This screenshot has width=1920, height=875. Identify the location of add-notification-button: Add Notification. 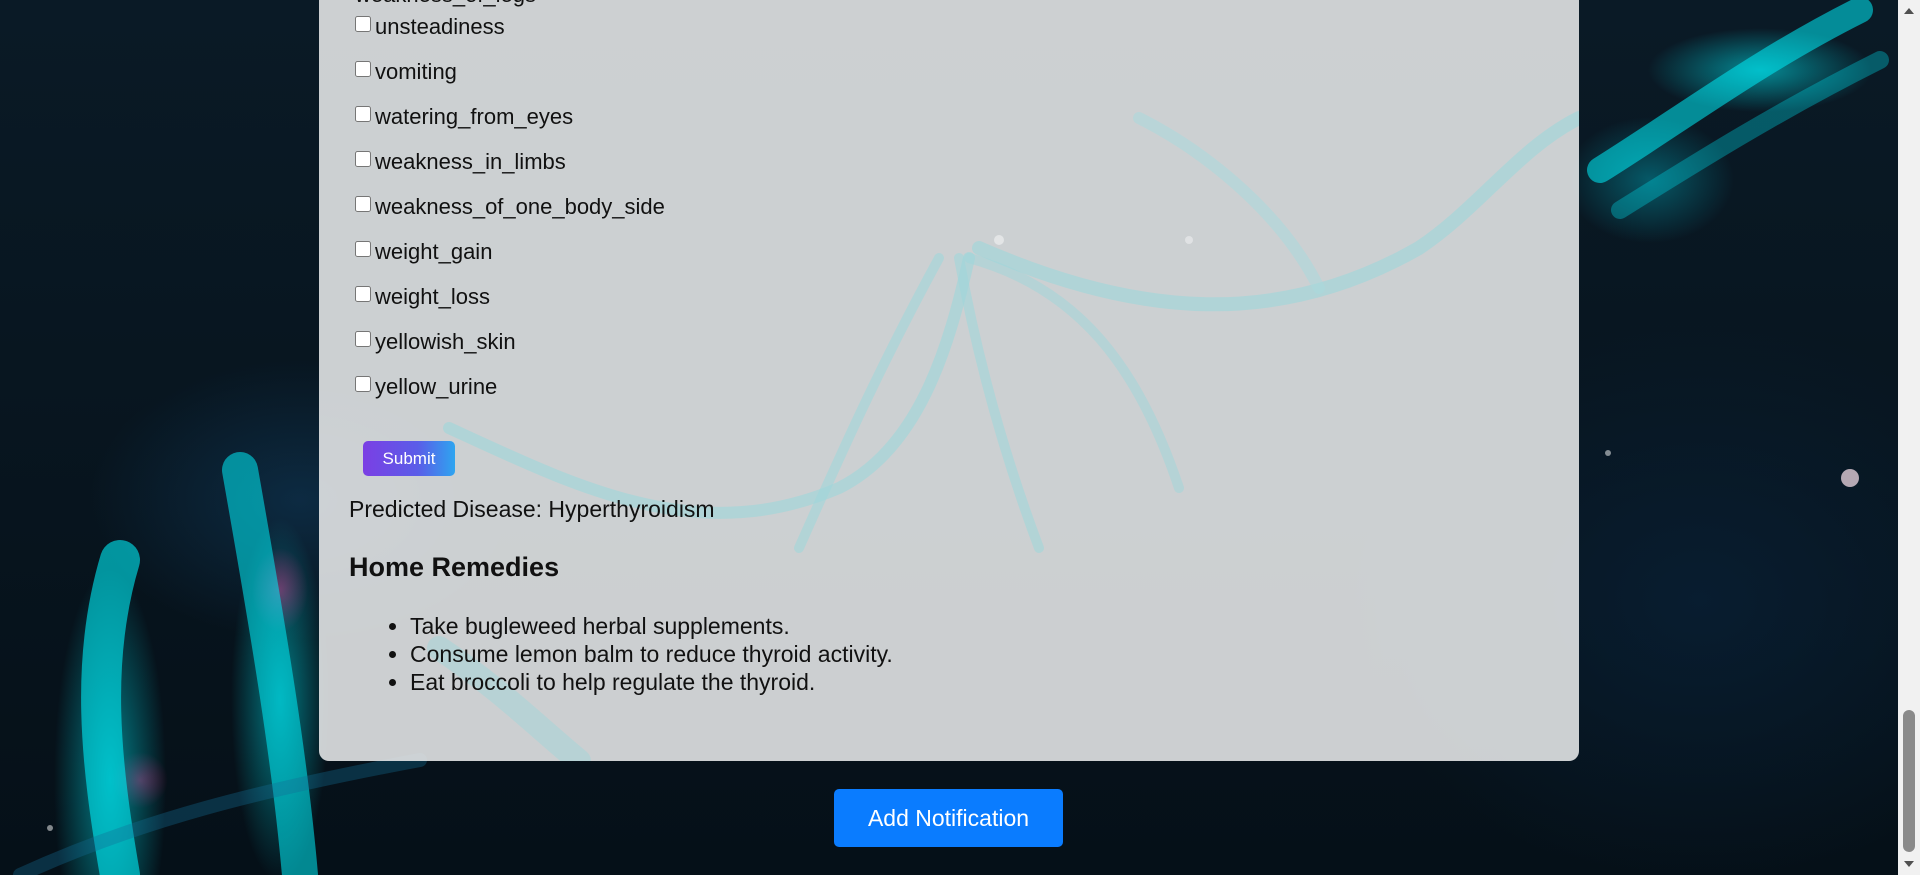
(948, 818).